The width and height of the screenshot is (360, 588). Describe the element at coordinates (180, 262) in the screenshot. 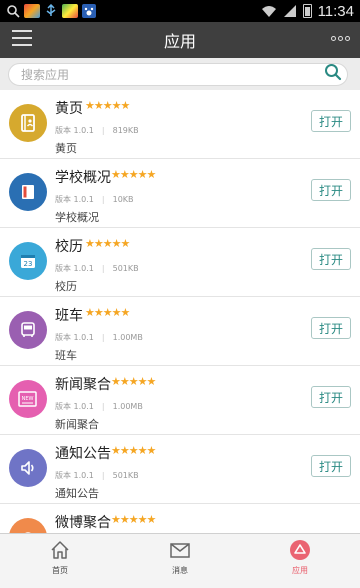

I see `app-list-item: 23 校历 ★★★★★ 版本 1.0.1 | 501KB 校历 打开` at that location.